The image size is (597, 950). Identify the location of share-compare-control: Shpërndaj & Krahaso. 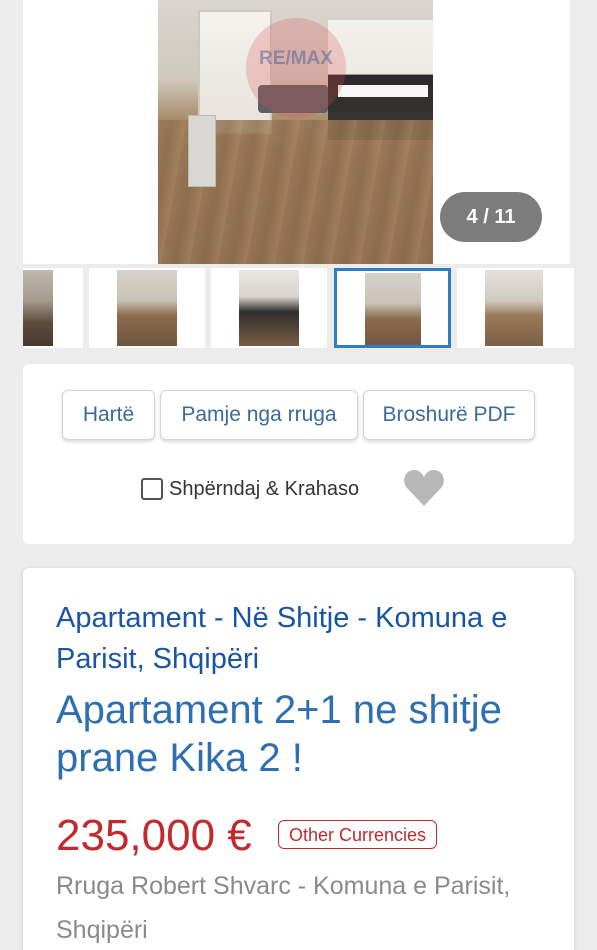
(250, 489).